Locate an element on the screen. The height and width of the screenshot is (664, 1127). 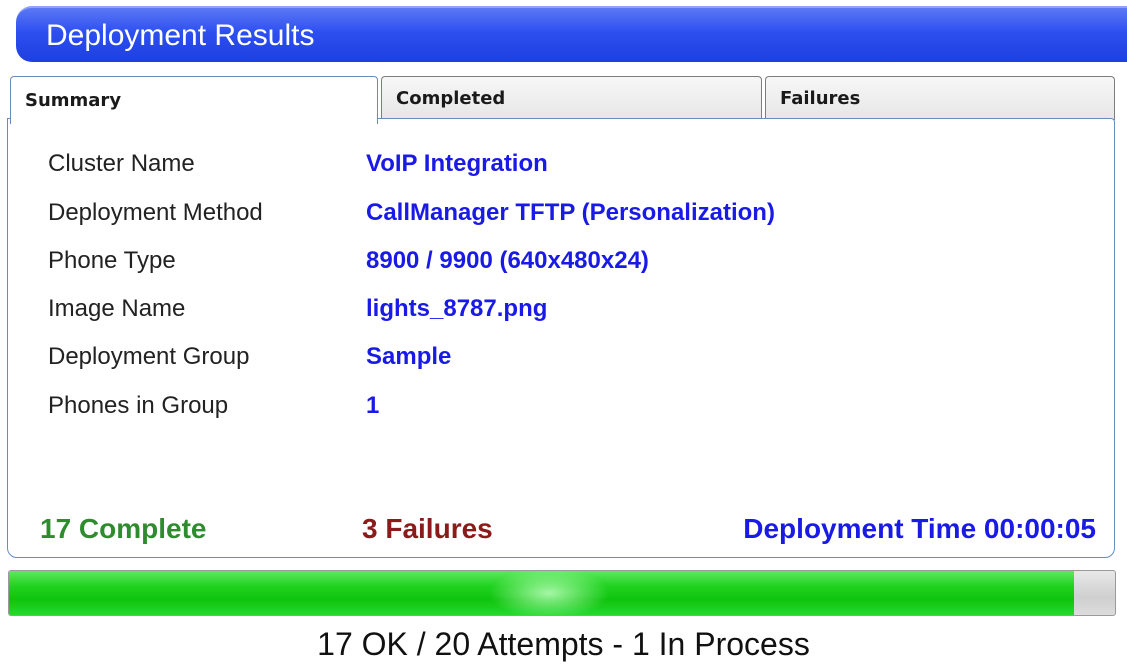
title-bar: Deployment Results is located at coordinates (571, 34).